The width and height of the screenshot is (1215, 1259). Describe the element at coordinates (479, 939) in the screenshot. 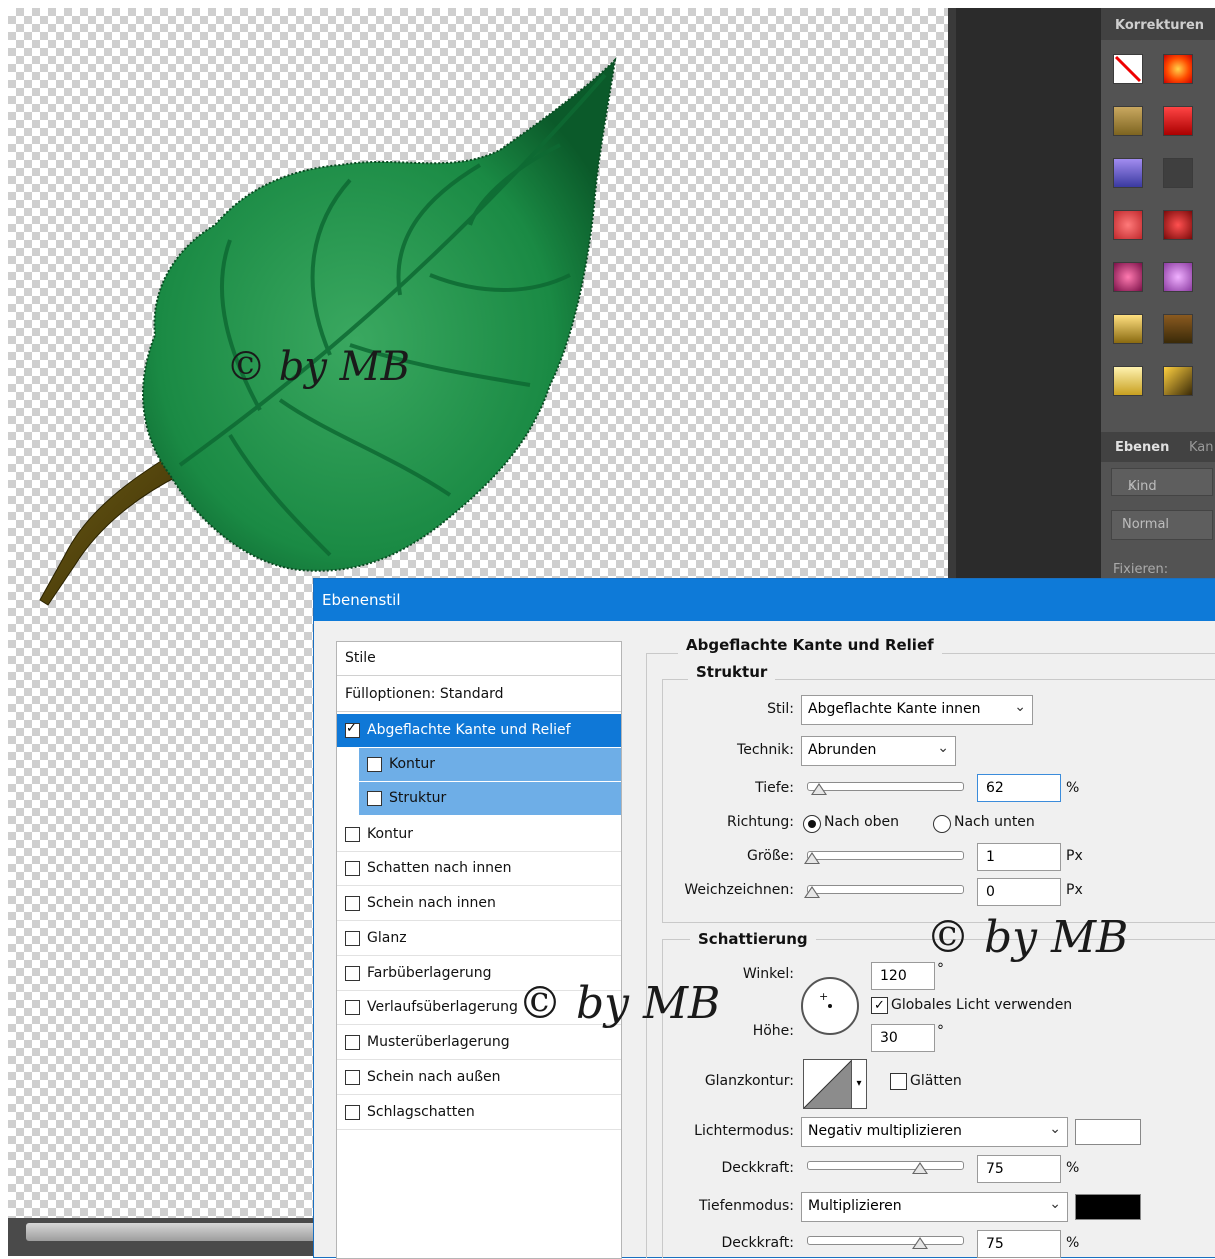

I see `style-item-satin: Glanz` at that location.